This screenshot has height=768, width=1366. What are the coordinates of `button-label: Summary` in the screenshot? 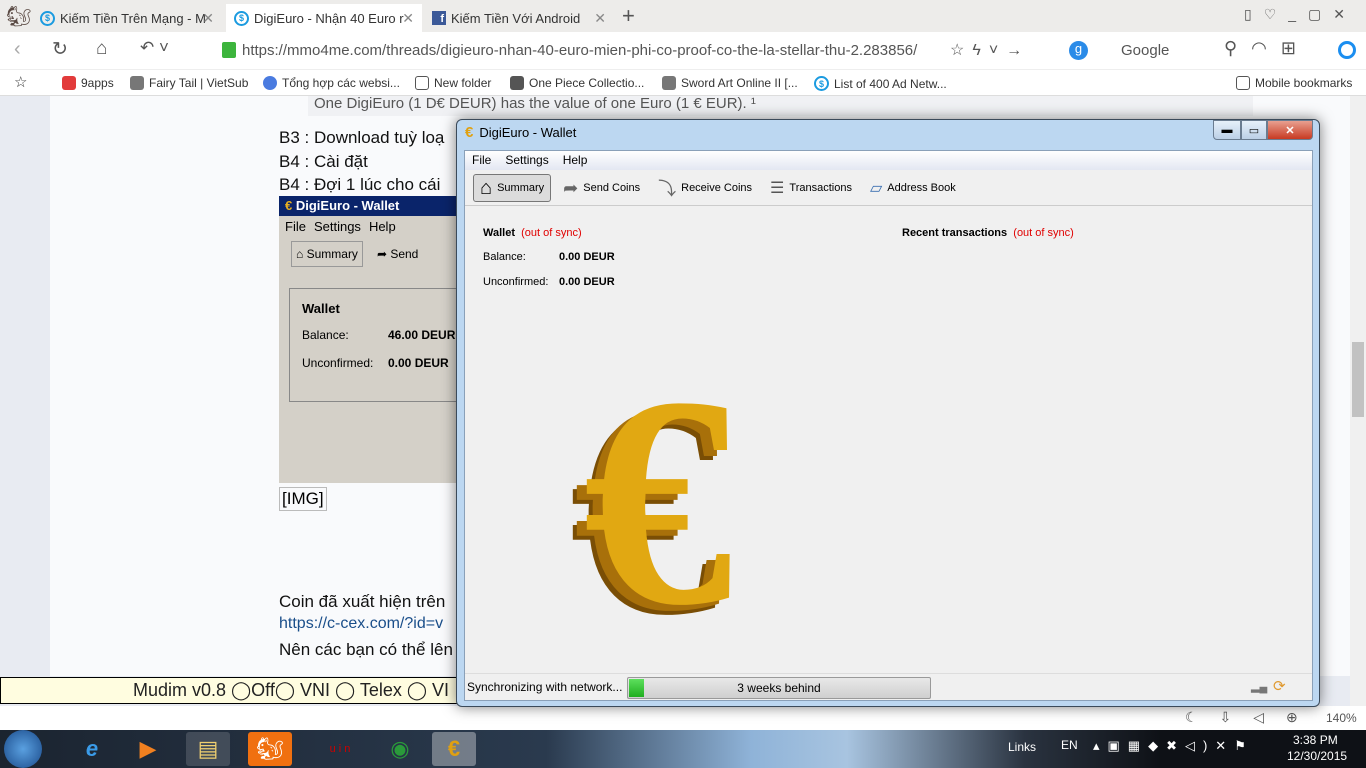 It's located at (521, 188).